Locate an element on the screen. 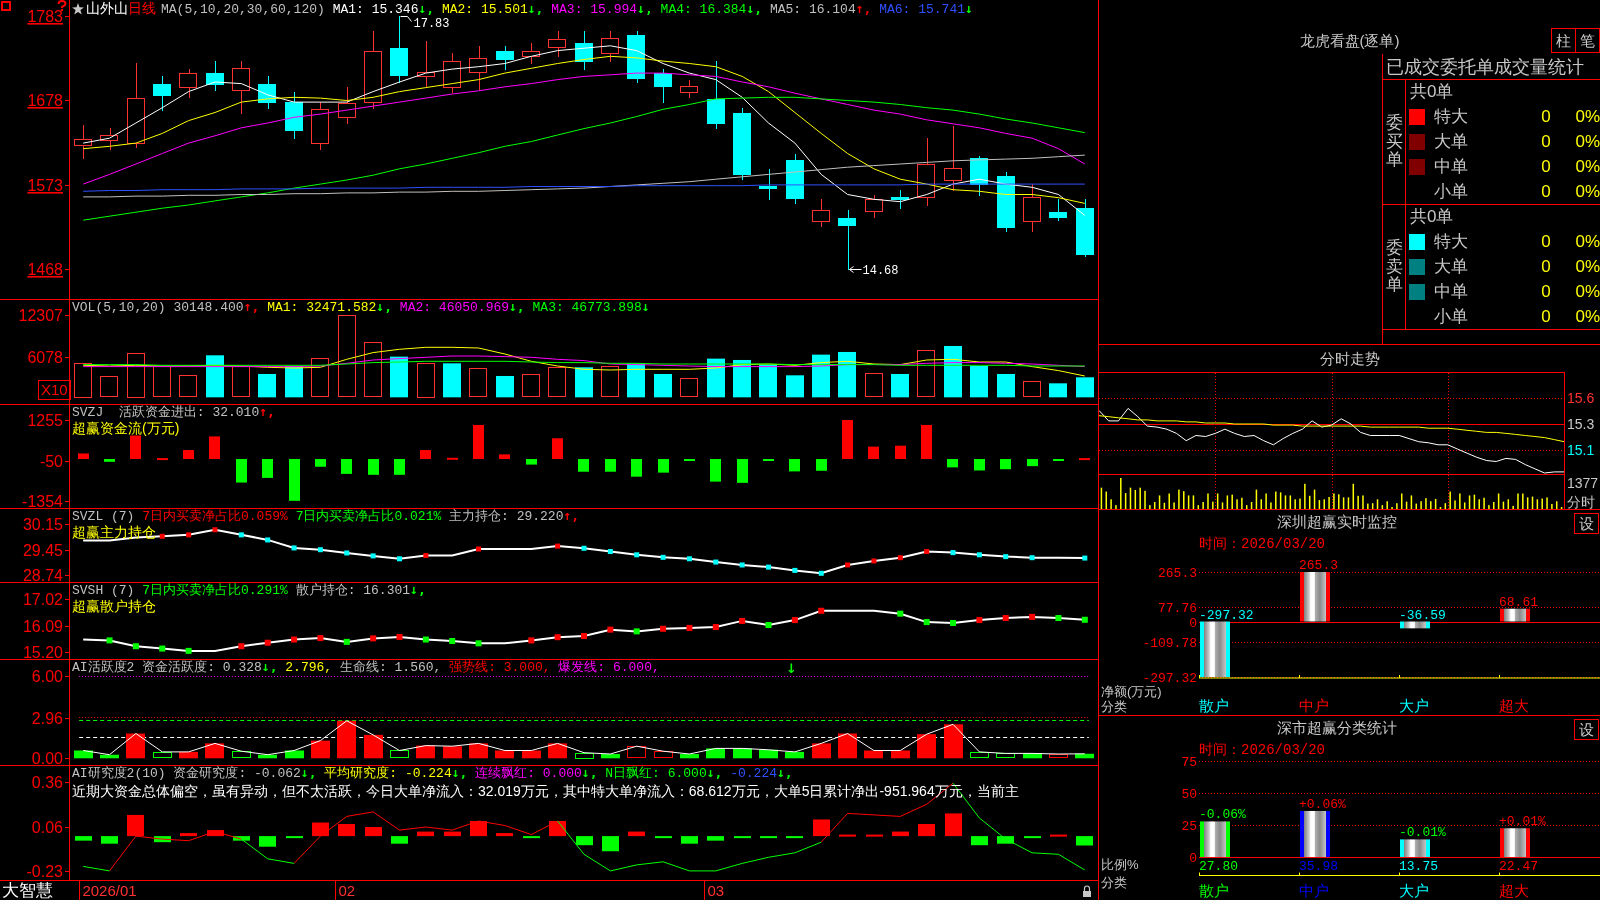  category-label: 散户 is located at coordinates (1214, 705).